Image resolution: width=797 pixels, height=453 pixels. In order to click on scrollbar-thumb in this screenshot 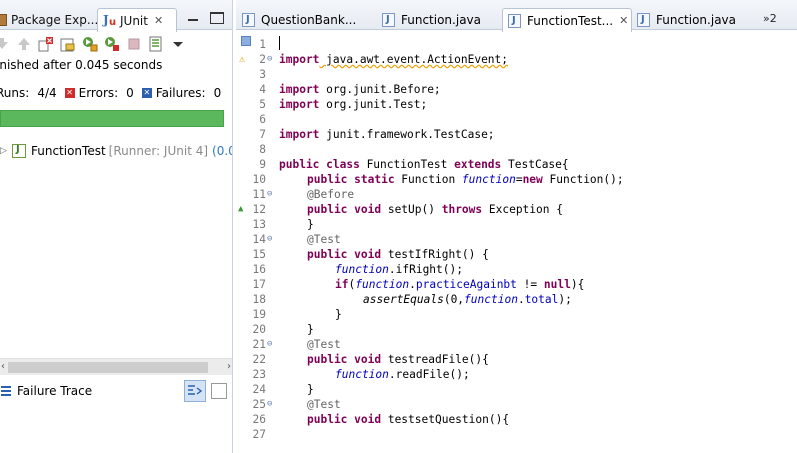, I will do `click(108, 367)`.